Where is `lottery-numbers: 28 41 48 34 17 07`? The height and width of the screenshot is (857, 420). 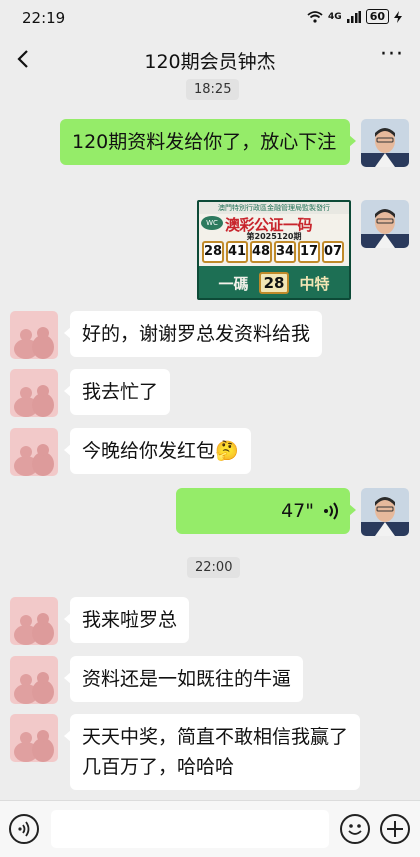
lottery-numbers: 28 41 48 34 17 07 is located at coordinates (273, 252).